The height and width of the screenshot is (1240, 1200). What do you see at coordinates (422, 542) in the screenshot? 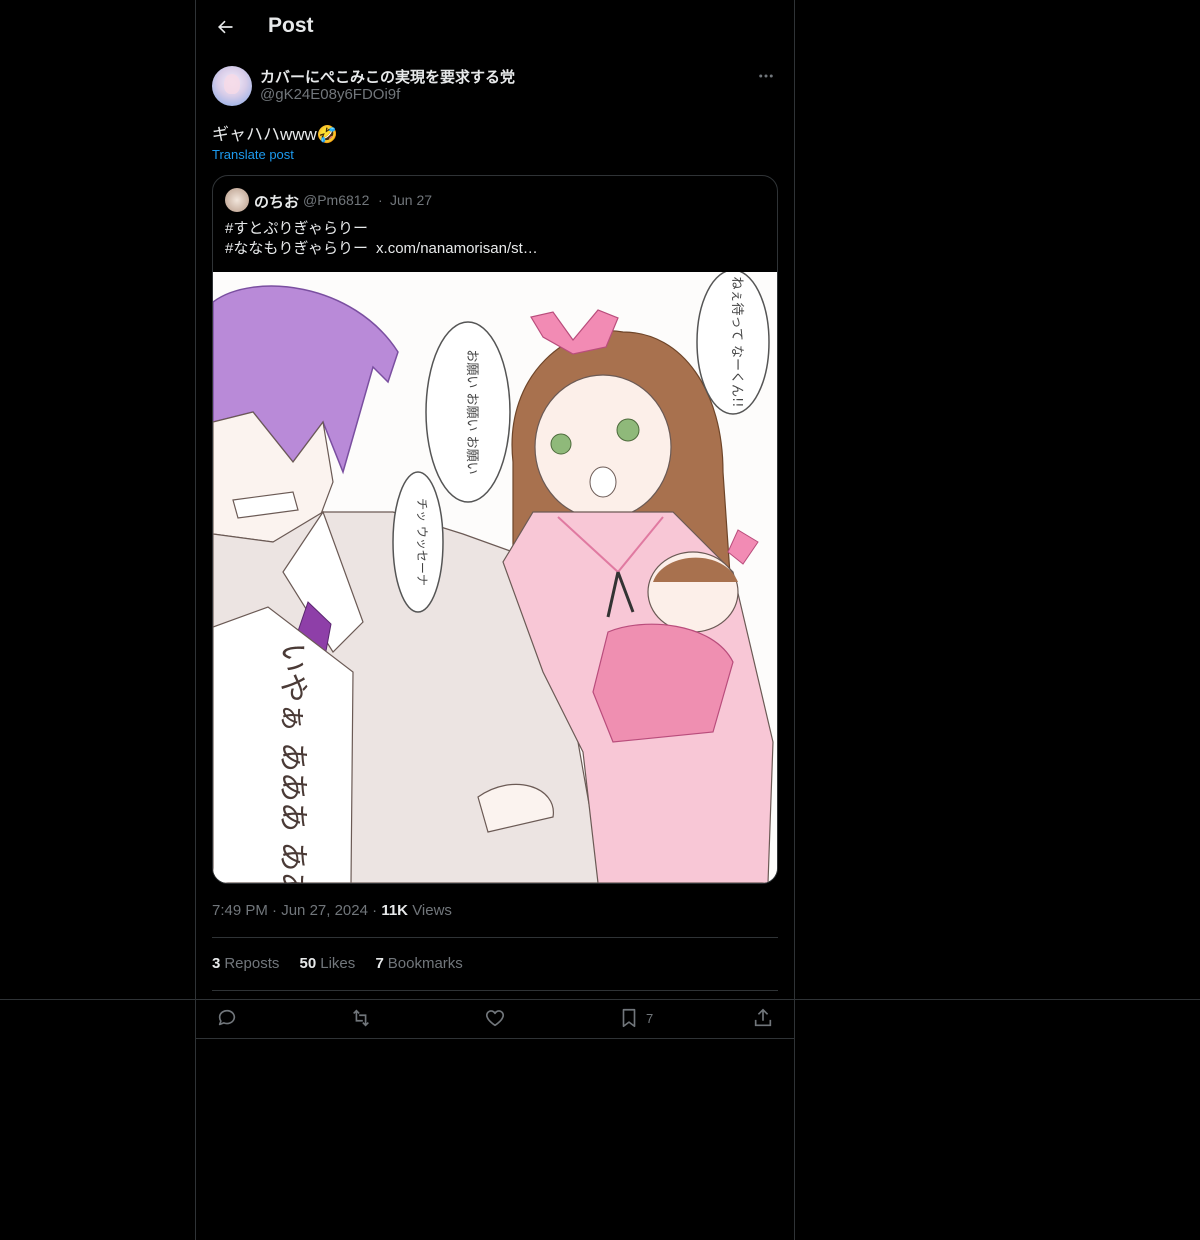
I see `illustration-speech-3: チッ ウッセーナ` at bounding box center [422, 542].